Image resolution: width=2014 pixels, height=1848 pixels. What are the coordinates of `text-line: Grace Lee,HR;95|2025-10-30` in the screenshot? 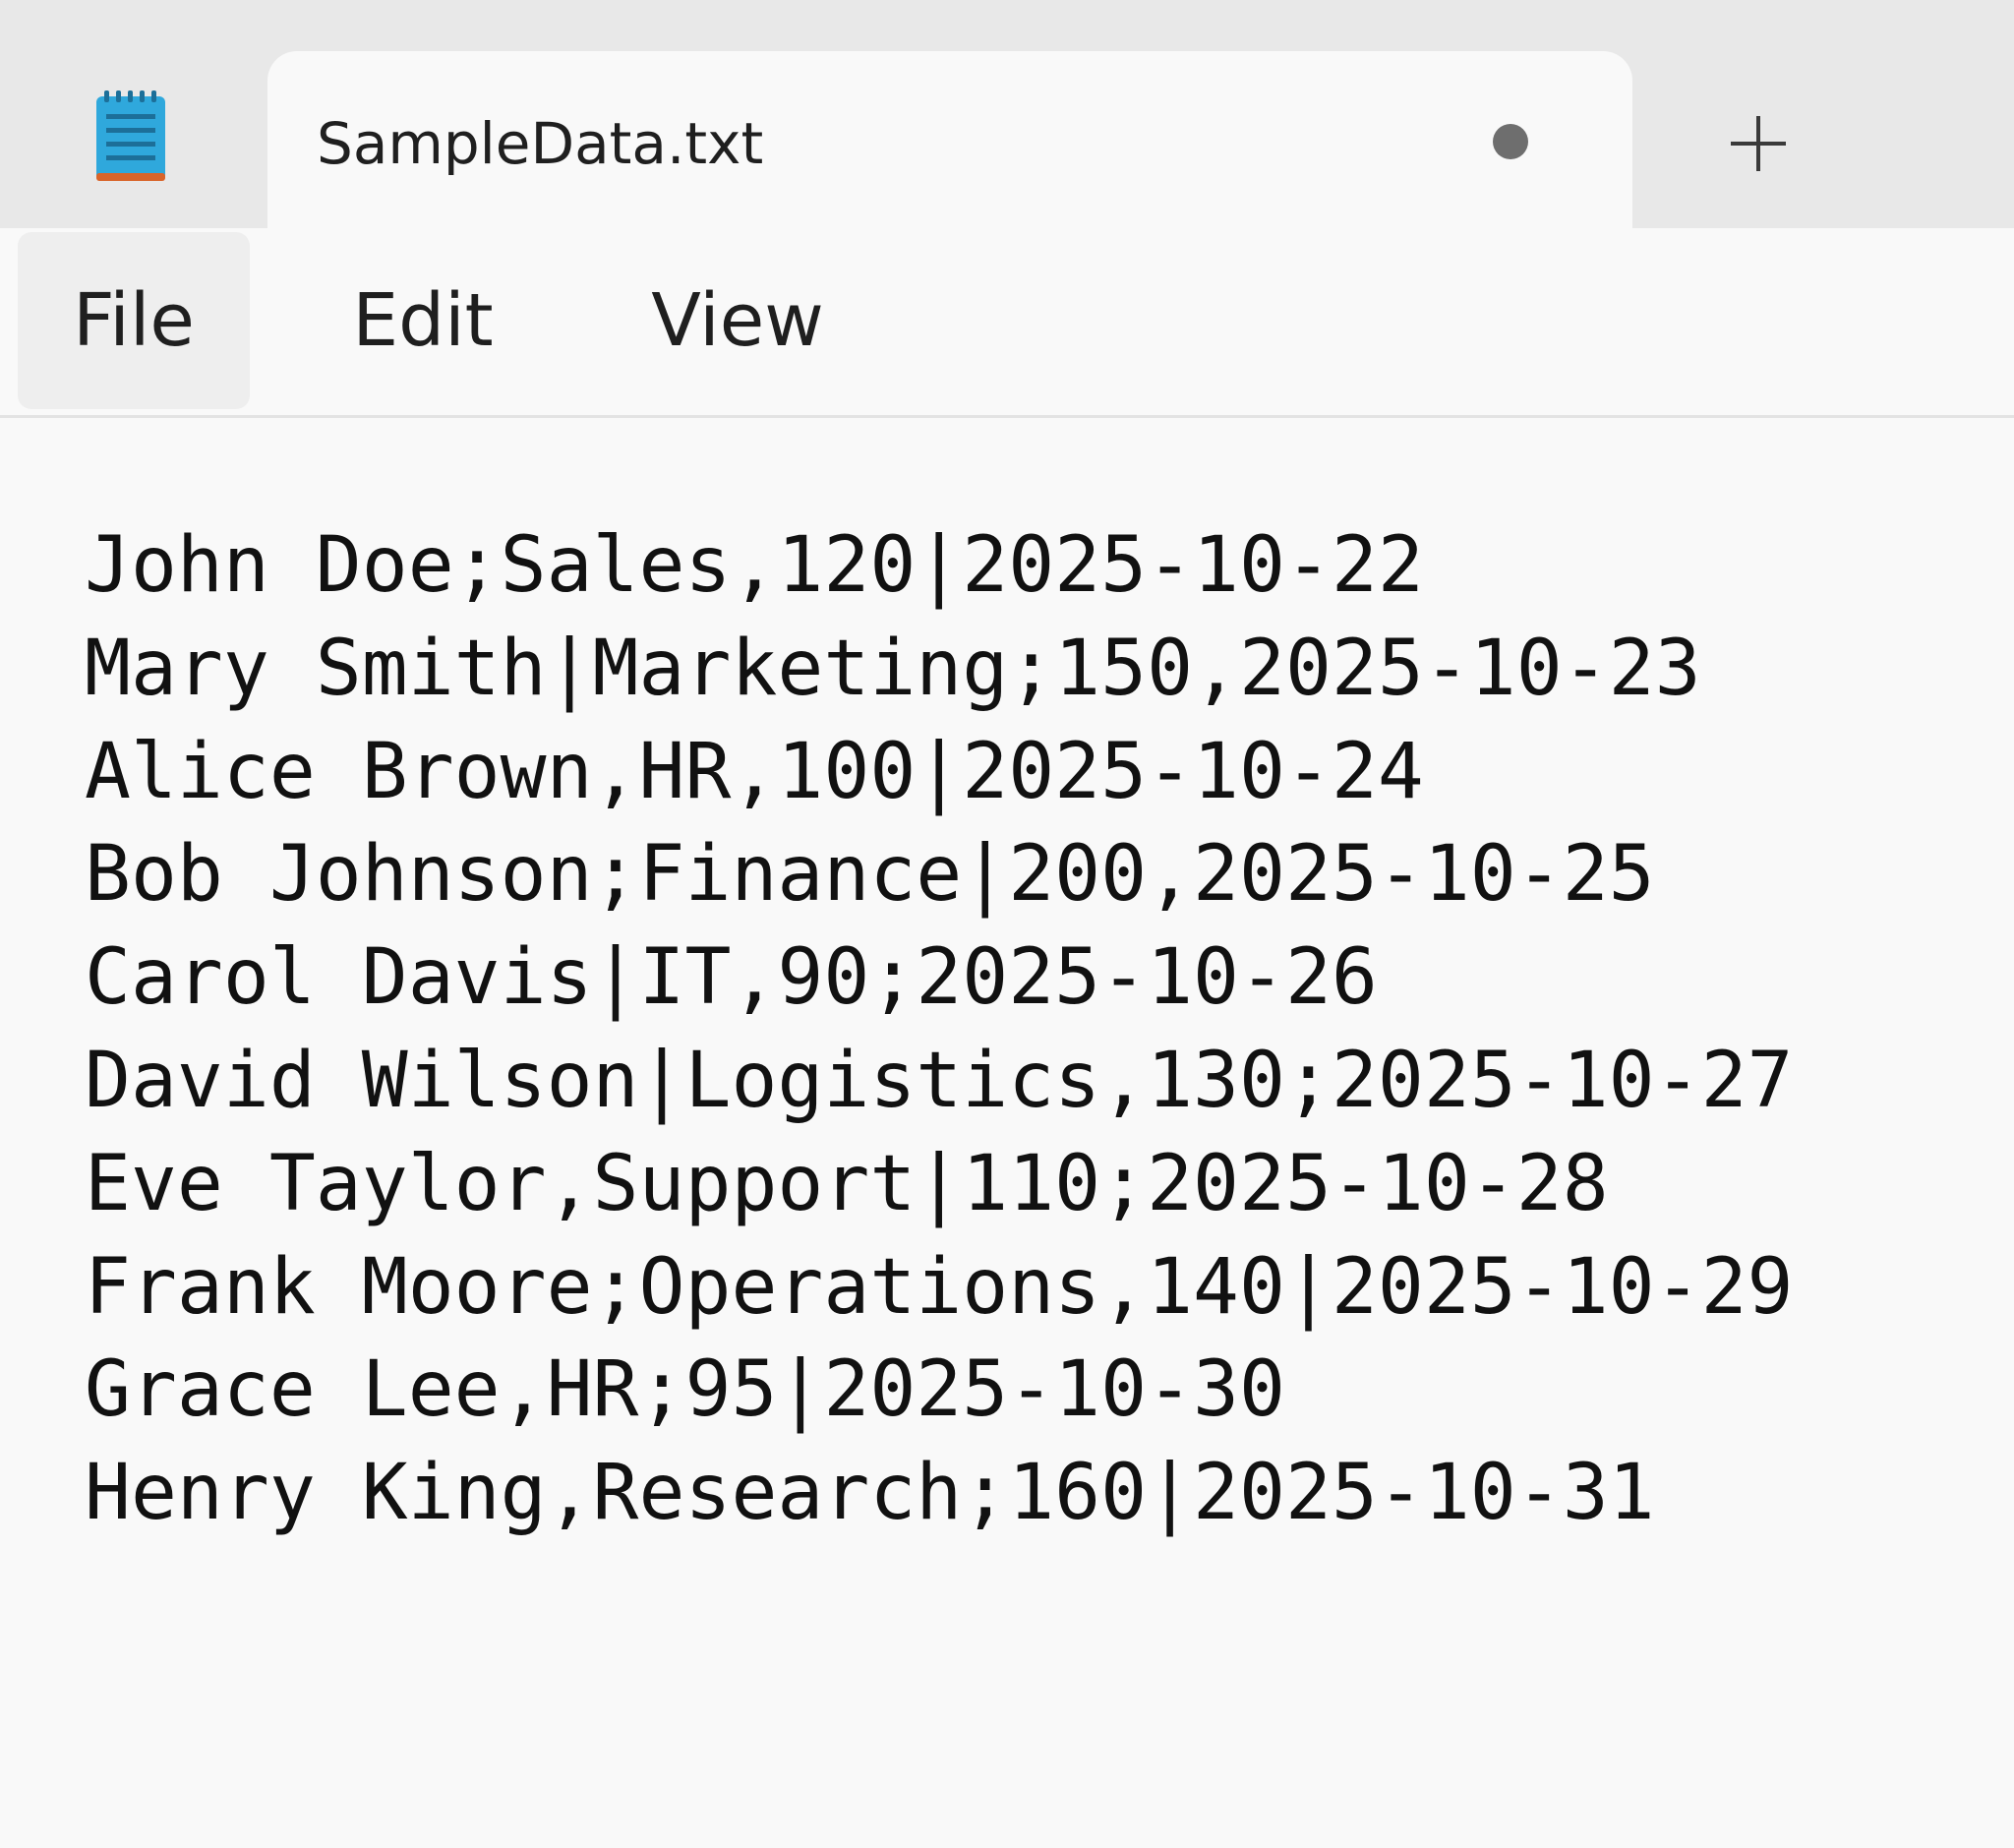 It's located at (685, 1390).